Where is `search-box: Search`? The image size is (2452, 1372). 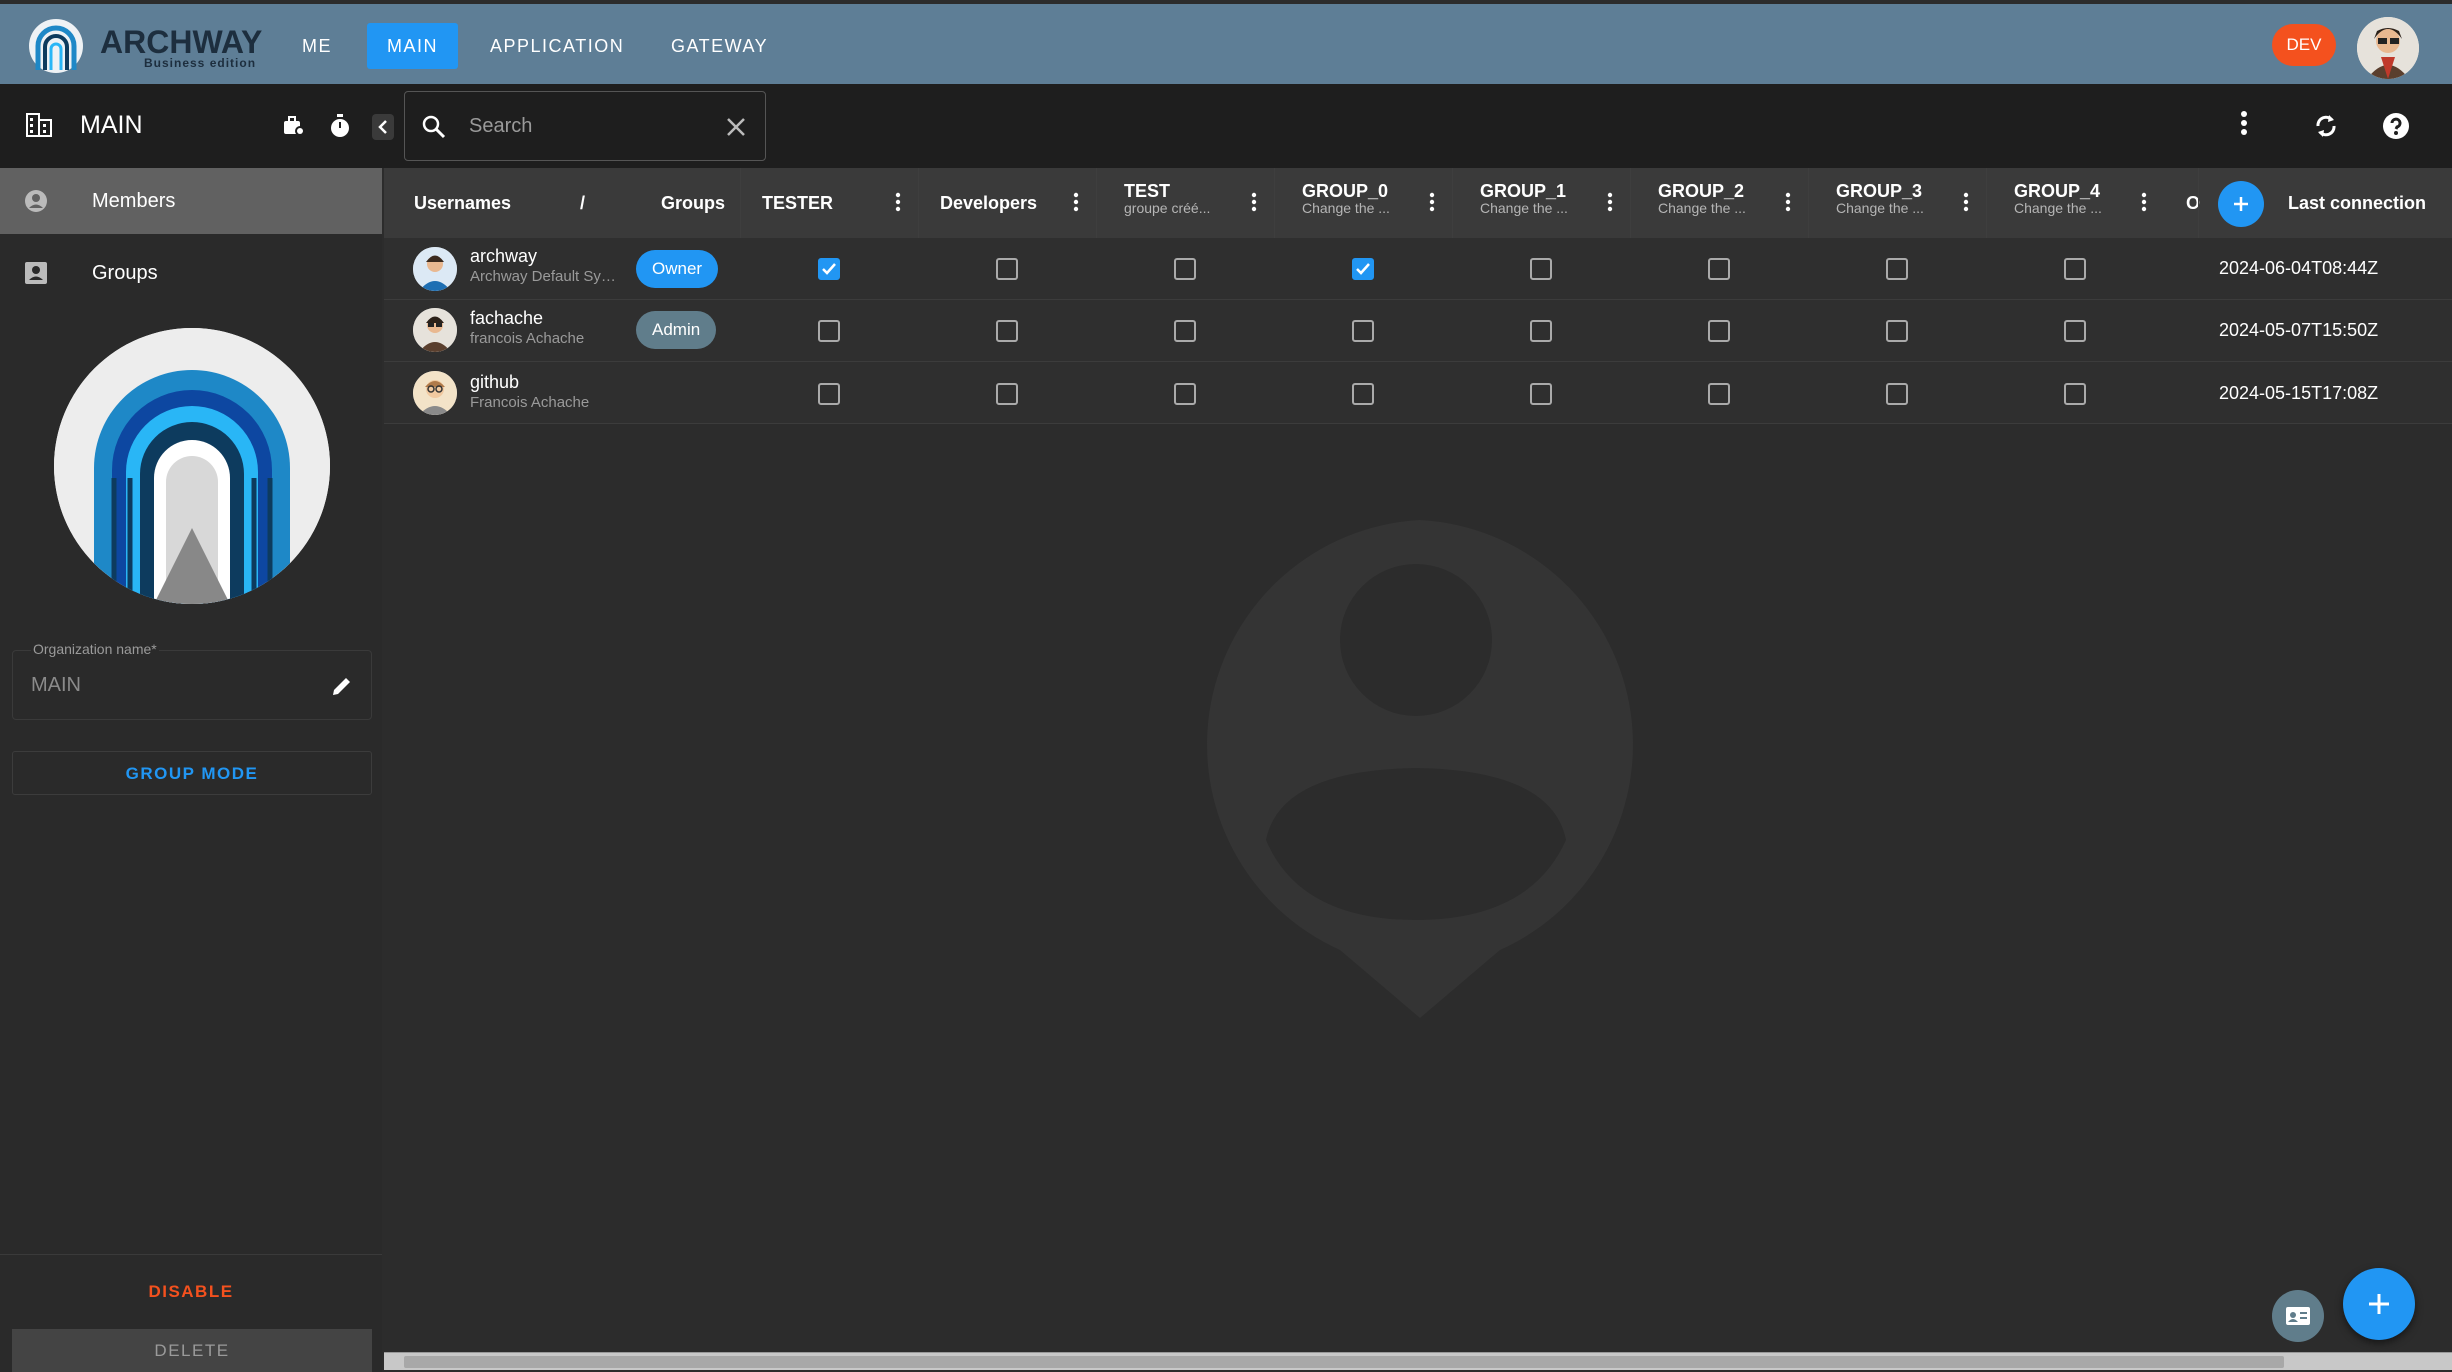
search-box: Search is located at coordinates (585, 126).